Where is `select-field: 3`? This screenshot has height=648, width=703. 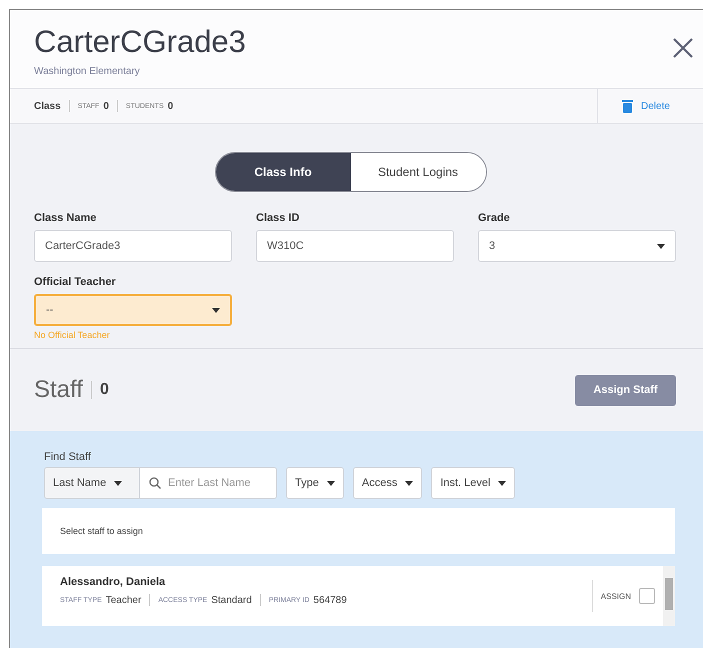 select-field: 3 is located at coordinates (577, 246).